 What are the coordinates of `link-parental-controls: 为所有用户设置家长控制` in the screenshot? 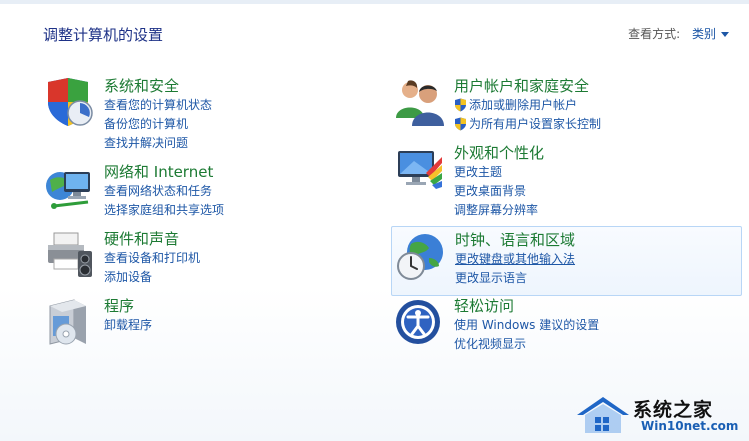 It's located at (527, 124).